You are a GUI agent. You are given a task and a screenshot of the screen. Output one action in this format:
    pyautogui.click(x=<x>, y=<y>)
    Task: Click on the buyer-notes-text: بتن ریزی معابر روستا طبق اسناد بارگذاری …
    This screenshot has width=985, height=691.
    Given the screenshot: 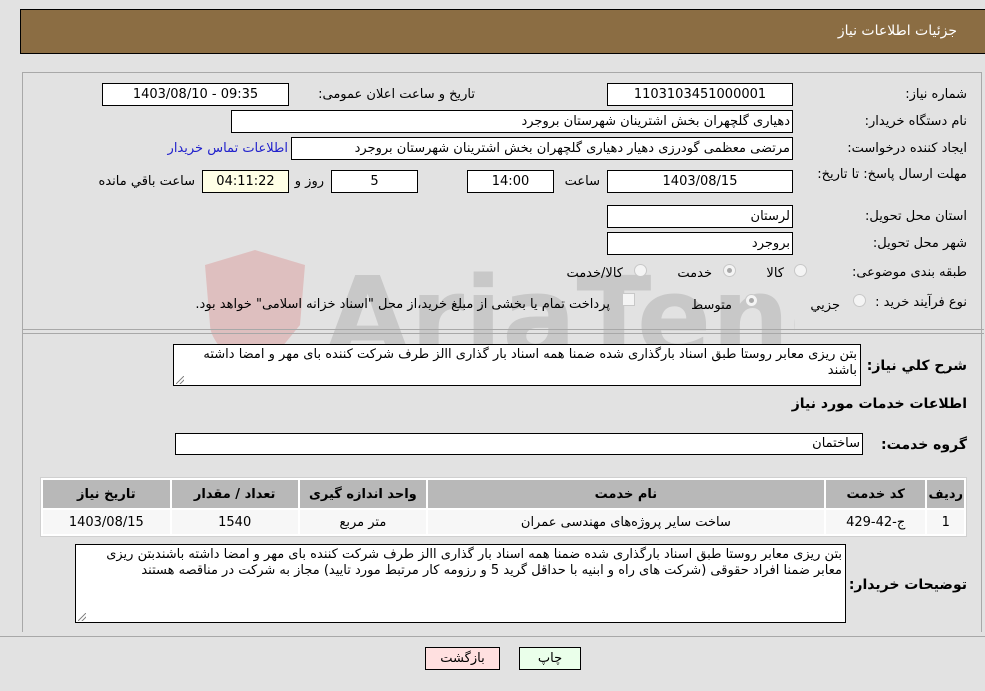 What is the action you would take?
    pyautogui.click(x=474, y=562)
    